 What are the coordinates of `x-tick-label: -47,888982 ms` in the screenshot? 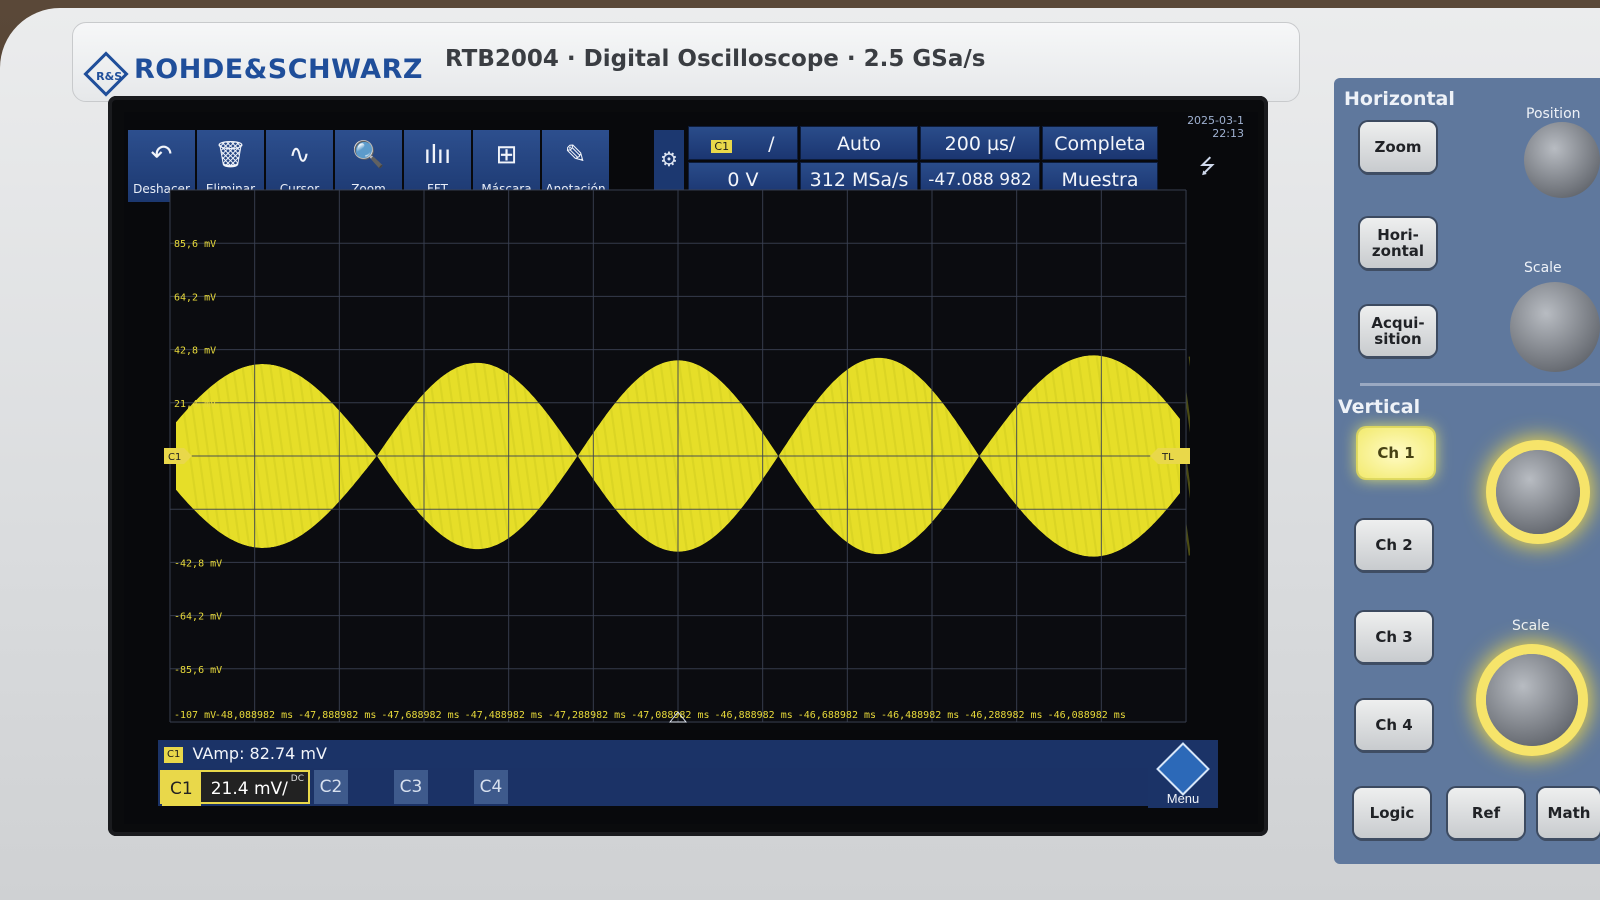 It's located at (337, 715).